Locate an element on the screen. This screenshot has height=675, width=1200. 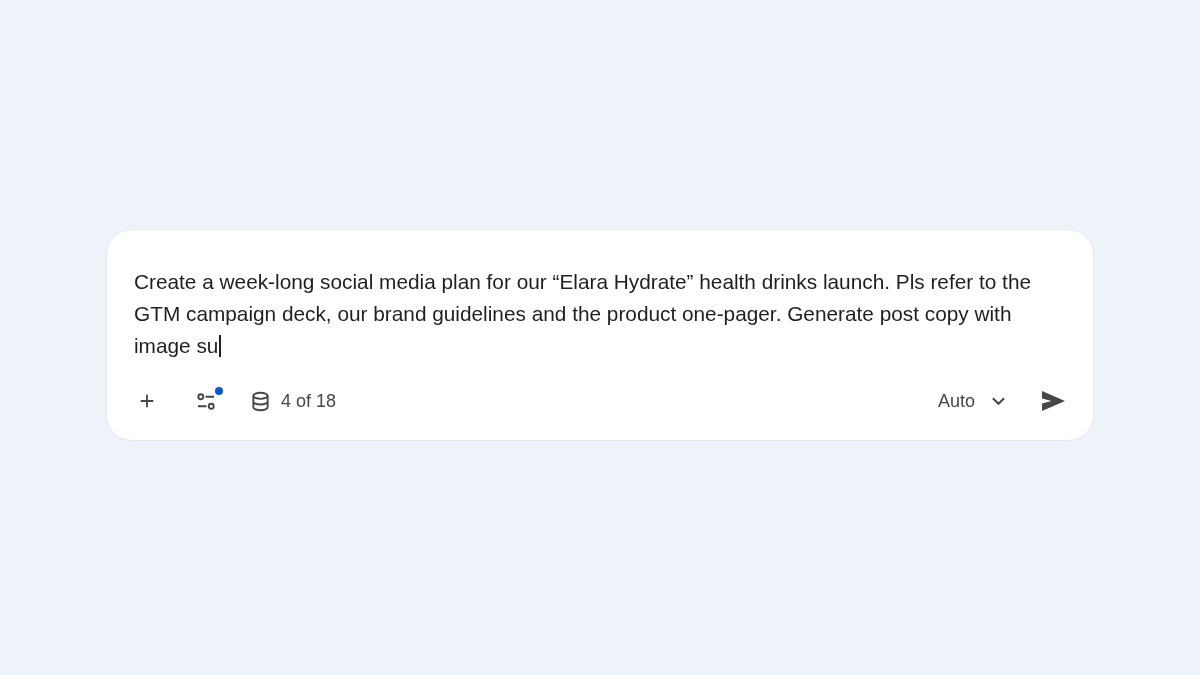
sources-button: 4 of 18 is located at coordinates (294, 401).